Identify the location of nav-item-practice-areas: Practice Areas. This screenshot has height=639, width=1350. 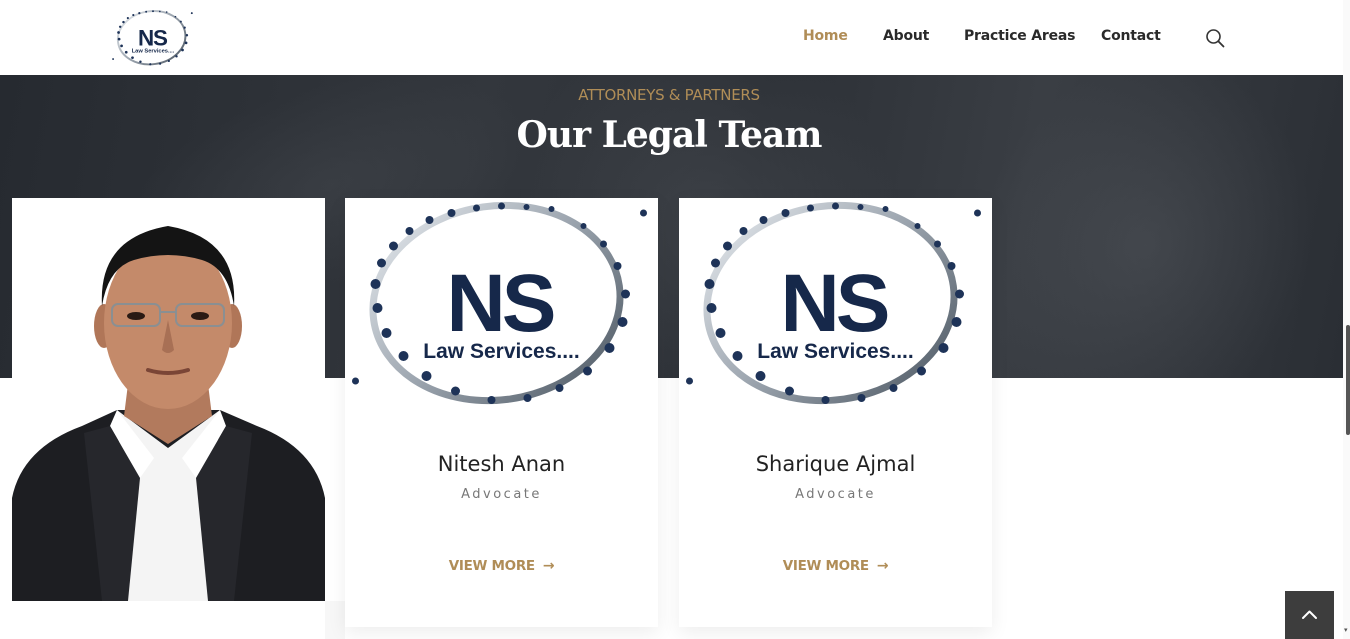
(1019, 36).